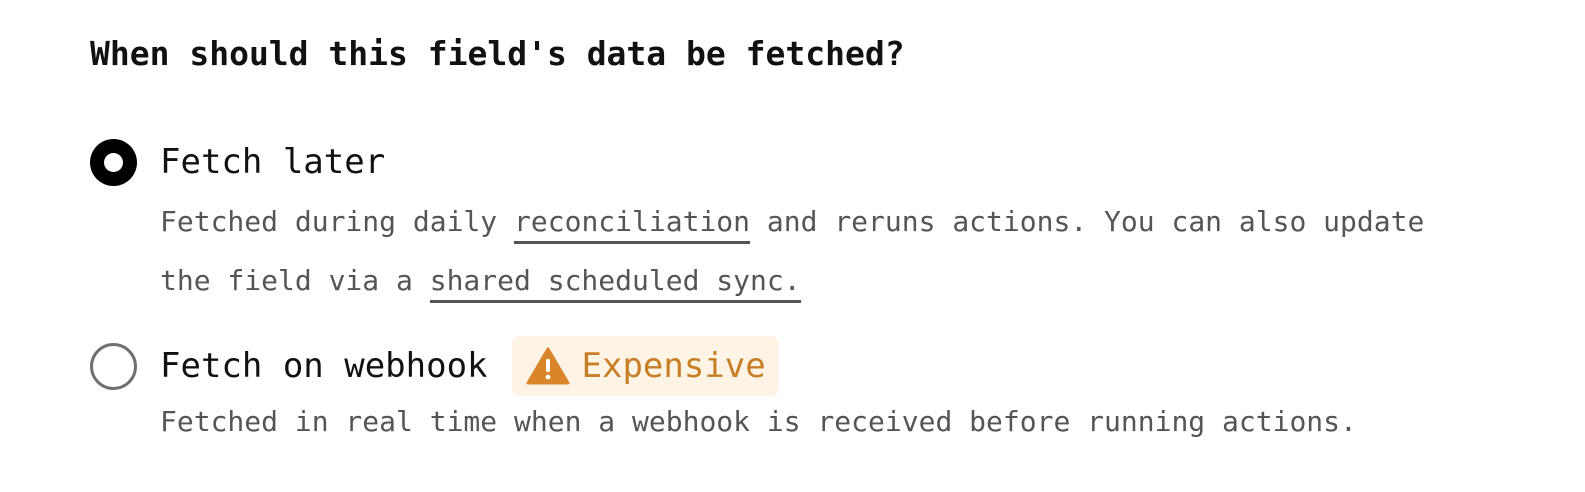 The width and height of the screenshot is (1585, 492). I want to click on option-label-fetch-on-webhook: Fetch on webhook, so click(324, 366).